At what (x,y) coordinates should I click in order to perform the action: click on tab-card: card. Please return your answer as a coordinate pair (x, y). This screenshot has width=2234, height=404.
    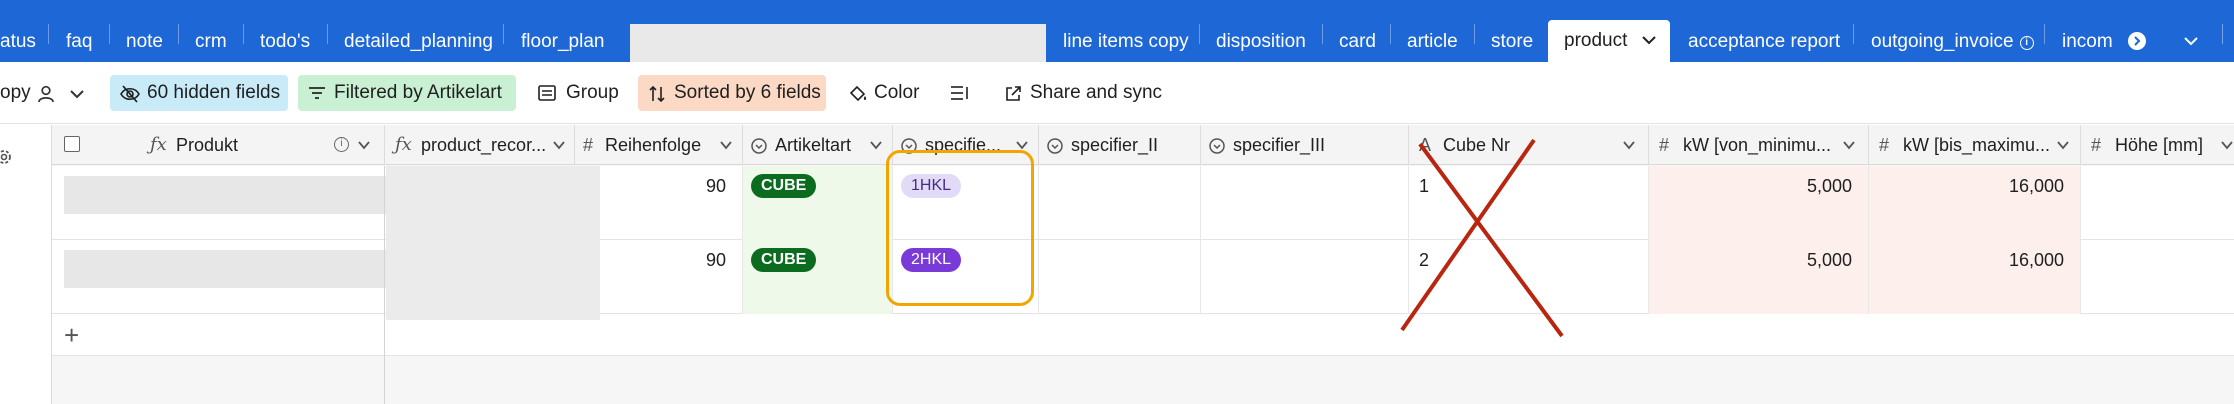
    Looking at the image, I should click on (1357, 31).